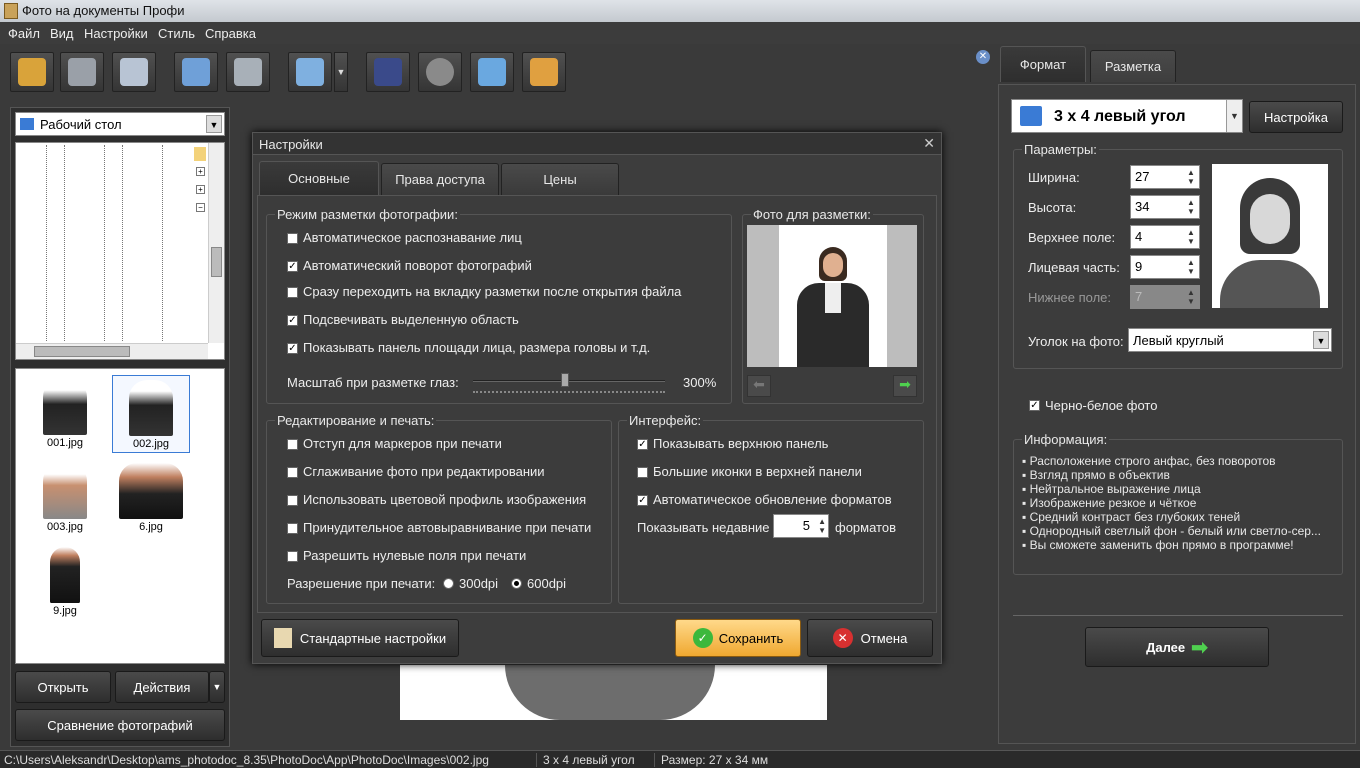  I want to click on actions-dropdown: ▼, so click(217, 687).